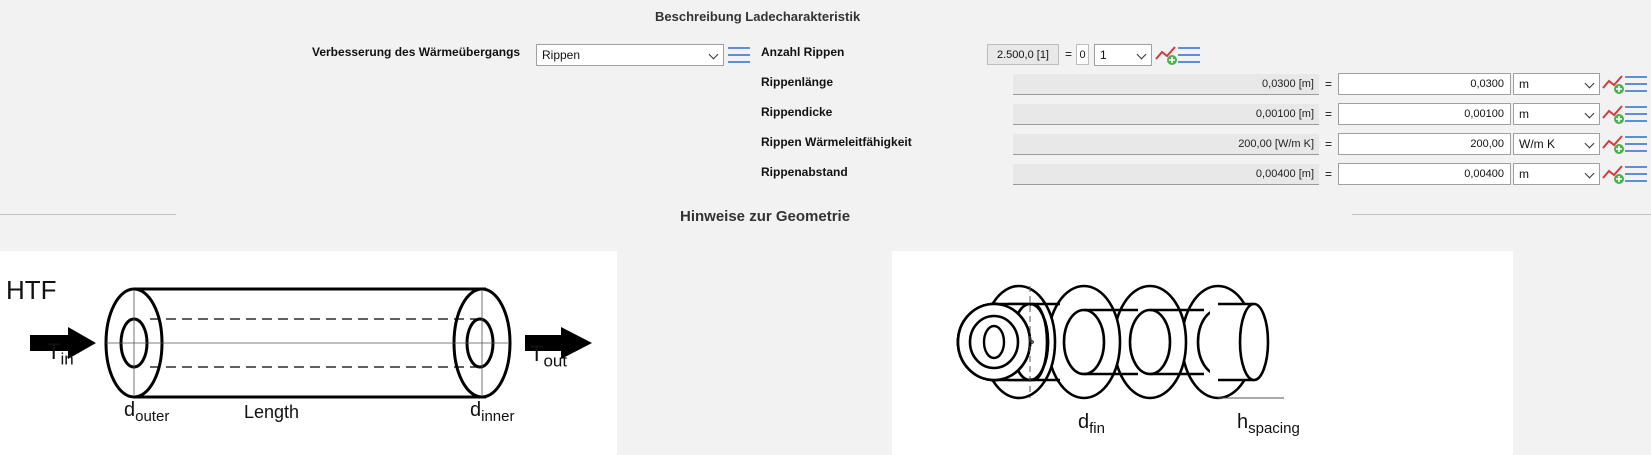 This screenshot has width=1651, height=455. I want to click on length-label: Length, so click(272, 412).